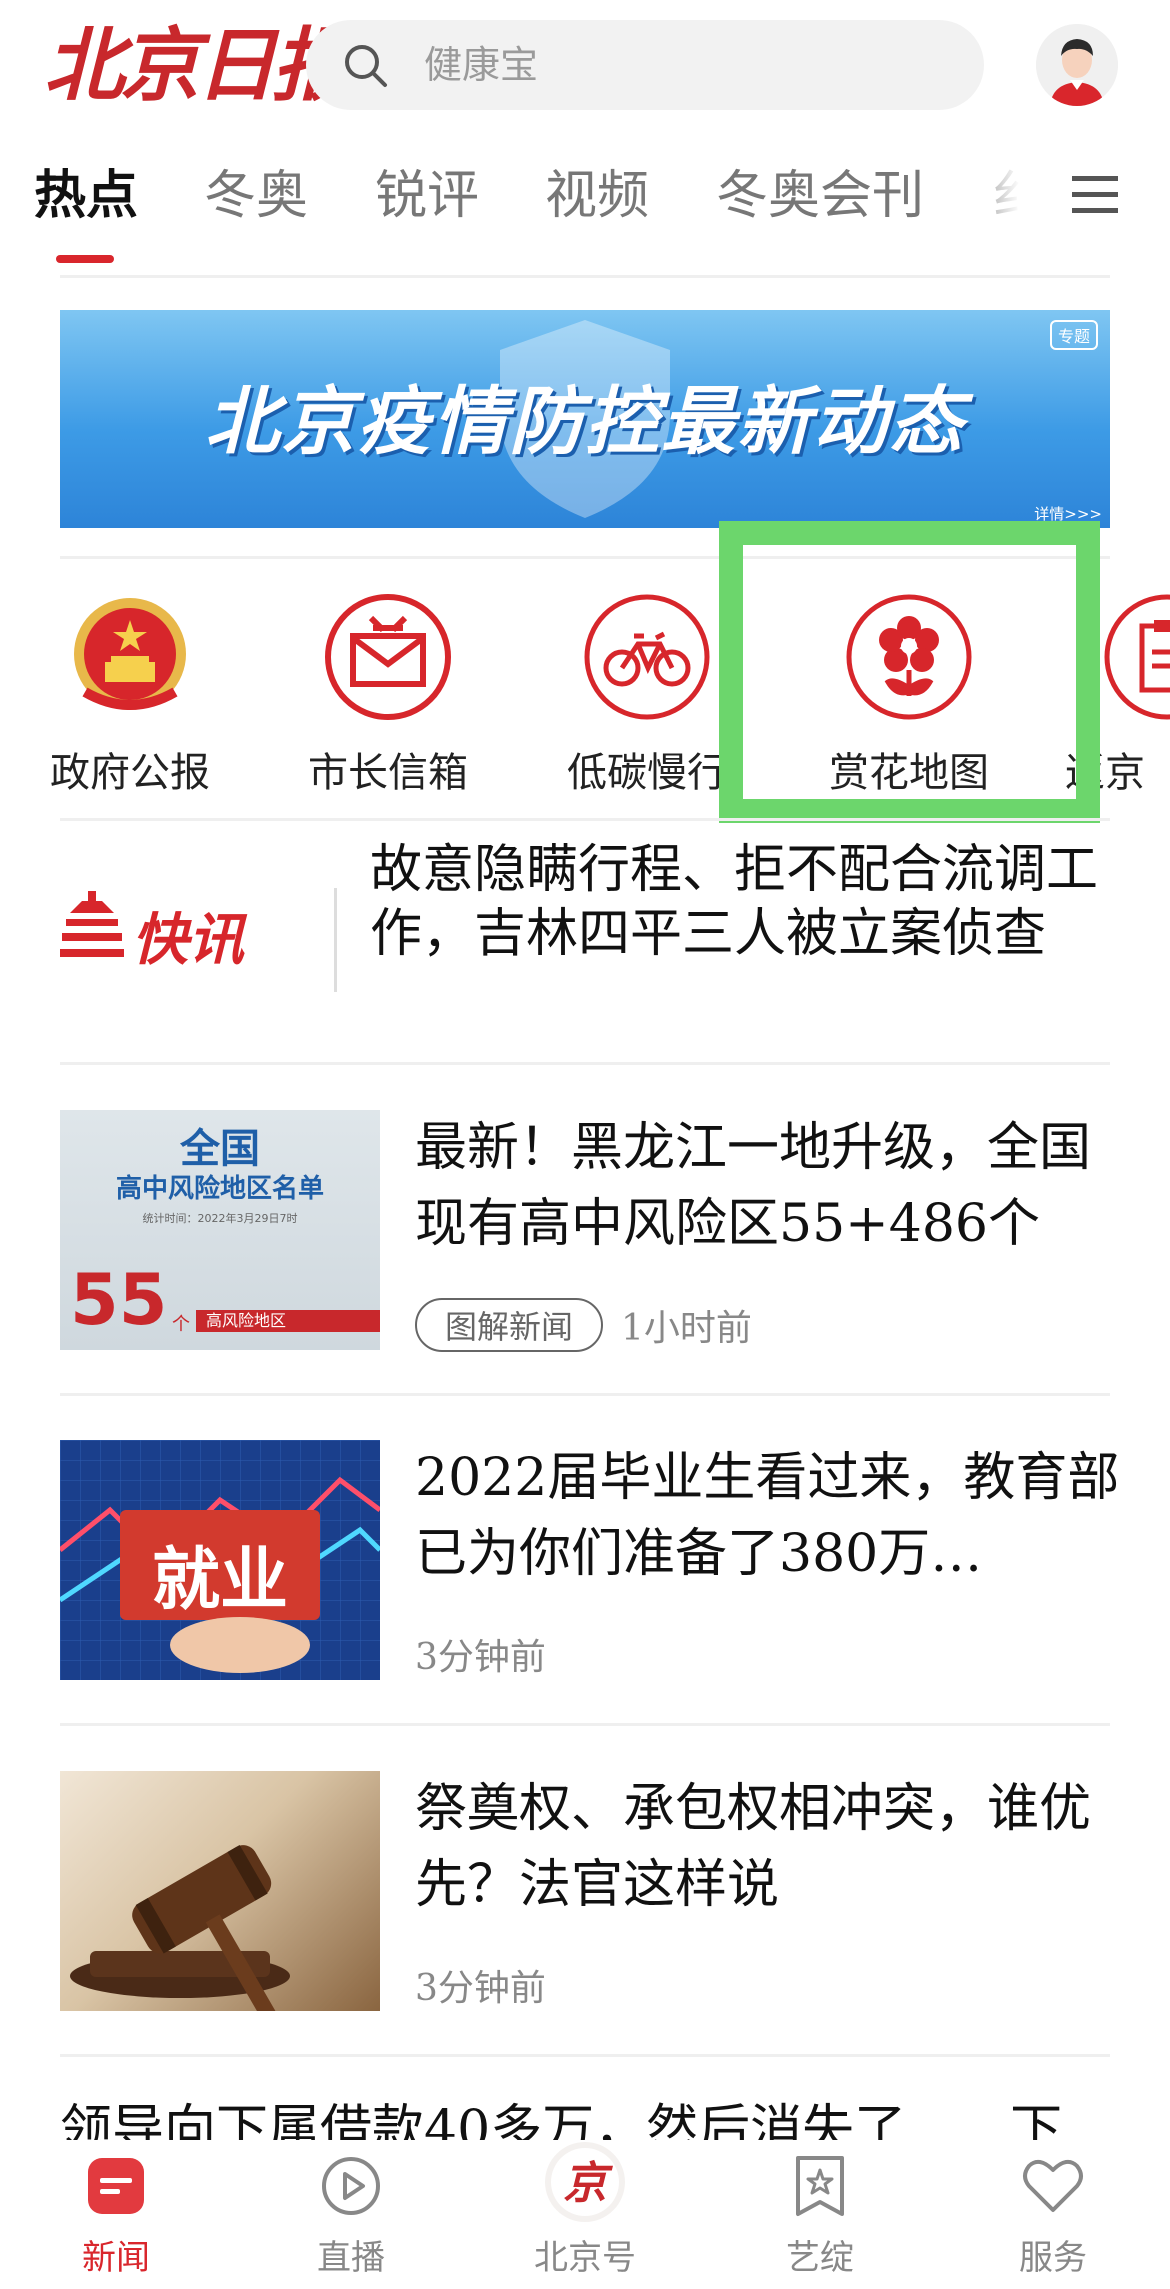  What do you see at coordinates (256, 196) in the screenshot?
I see `tab-winter-olympics: 冬奥` at bounding box center [256, 196].